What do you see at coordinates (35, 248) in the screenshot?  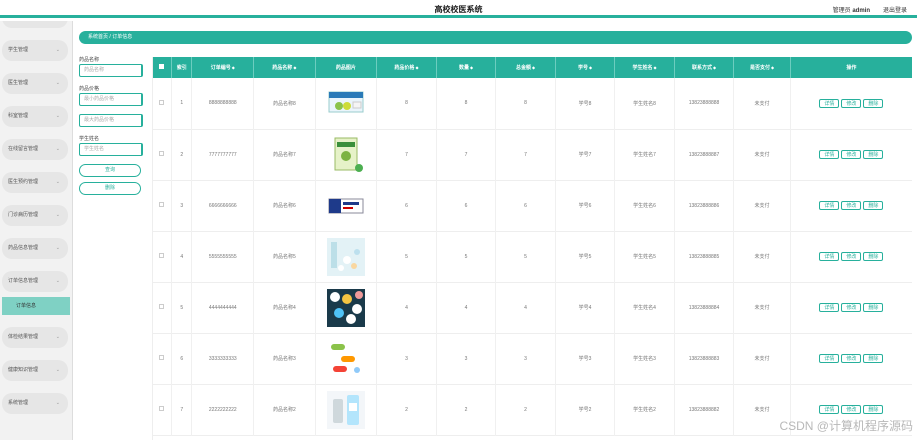 I see `sidebar-item: 药品信息管理 ⌄` at bounding box center [35, 248].